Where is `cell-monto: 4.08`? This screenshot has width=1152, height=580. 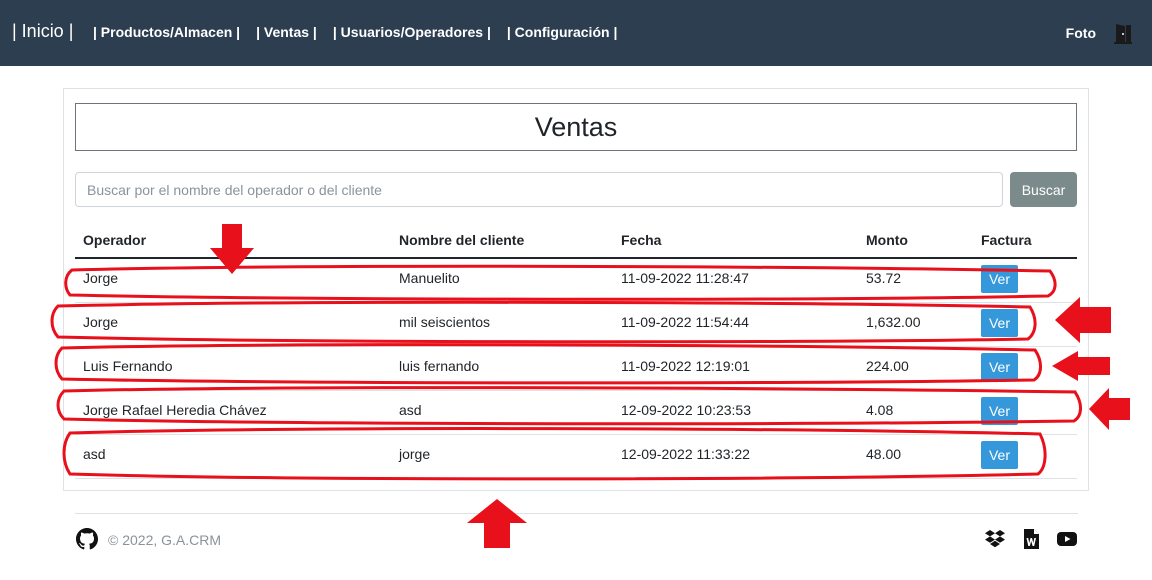 cell-monto: 4.08 is located at coordinates (880, 410).